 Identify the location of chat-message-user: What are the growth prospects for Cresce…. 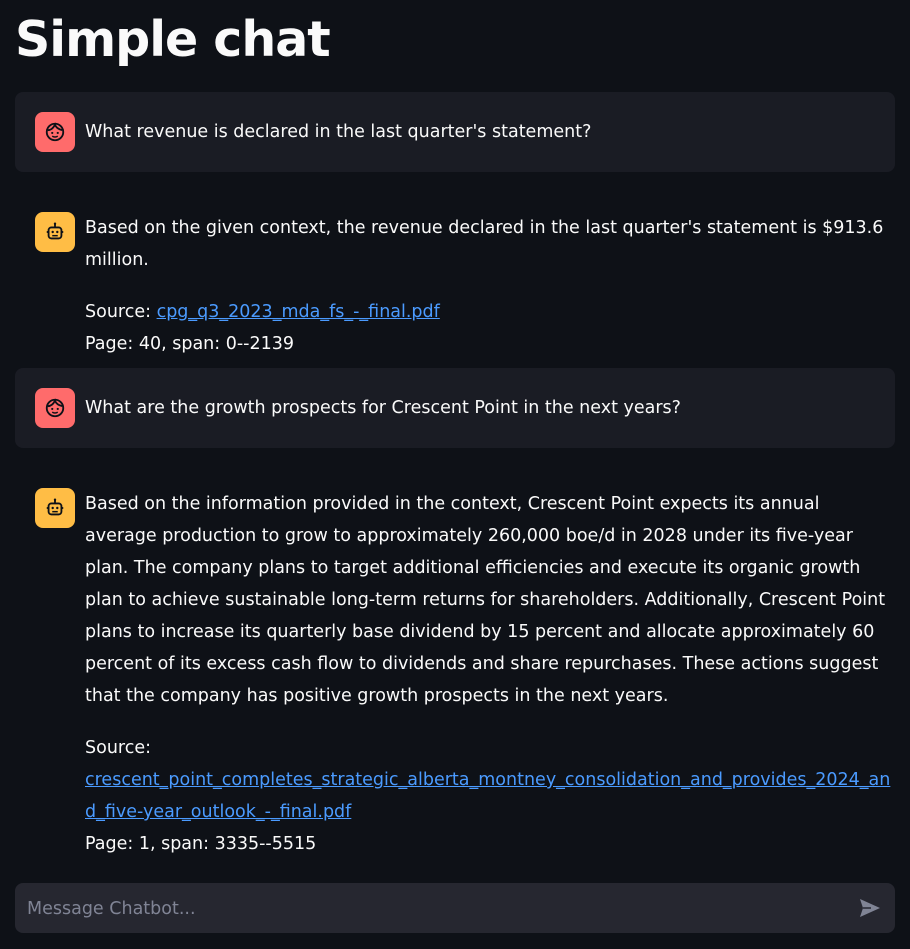
(455, 408).